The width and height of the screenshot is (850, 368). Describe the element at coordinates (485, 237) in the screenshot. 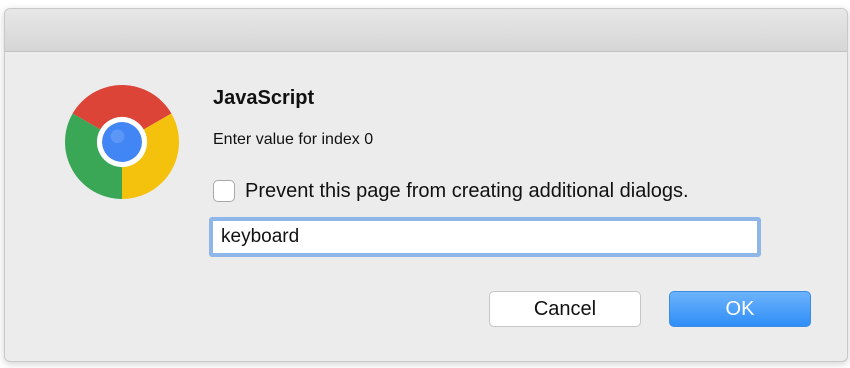

I see `prompt-value-input` at that location.